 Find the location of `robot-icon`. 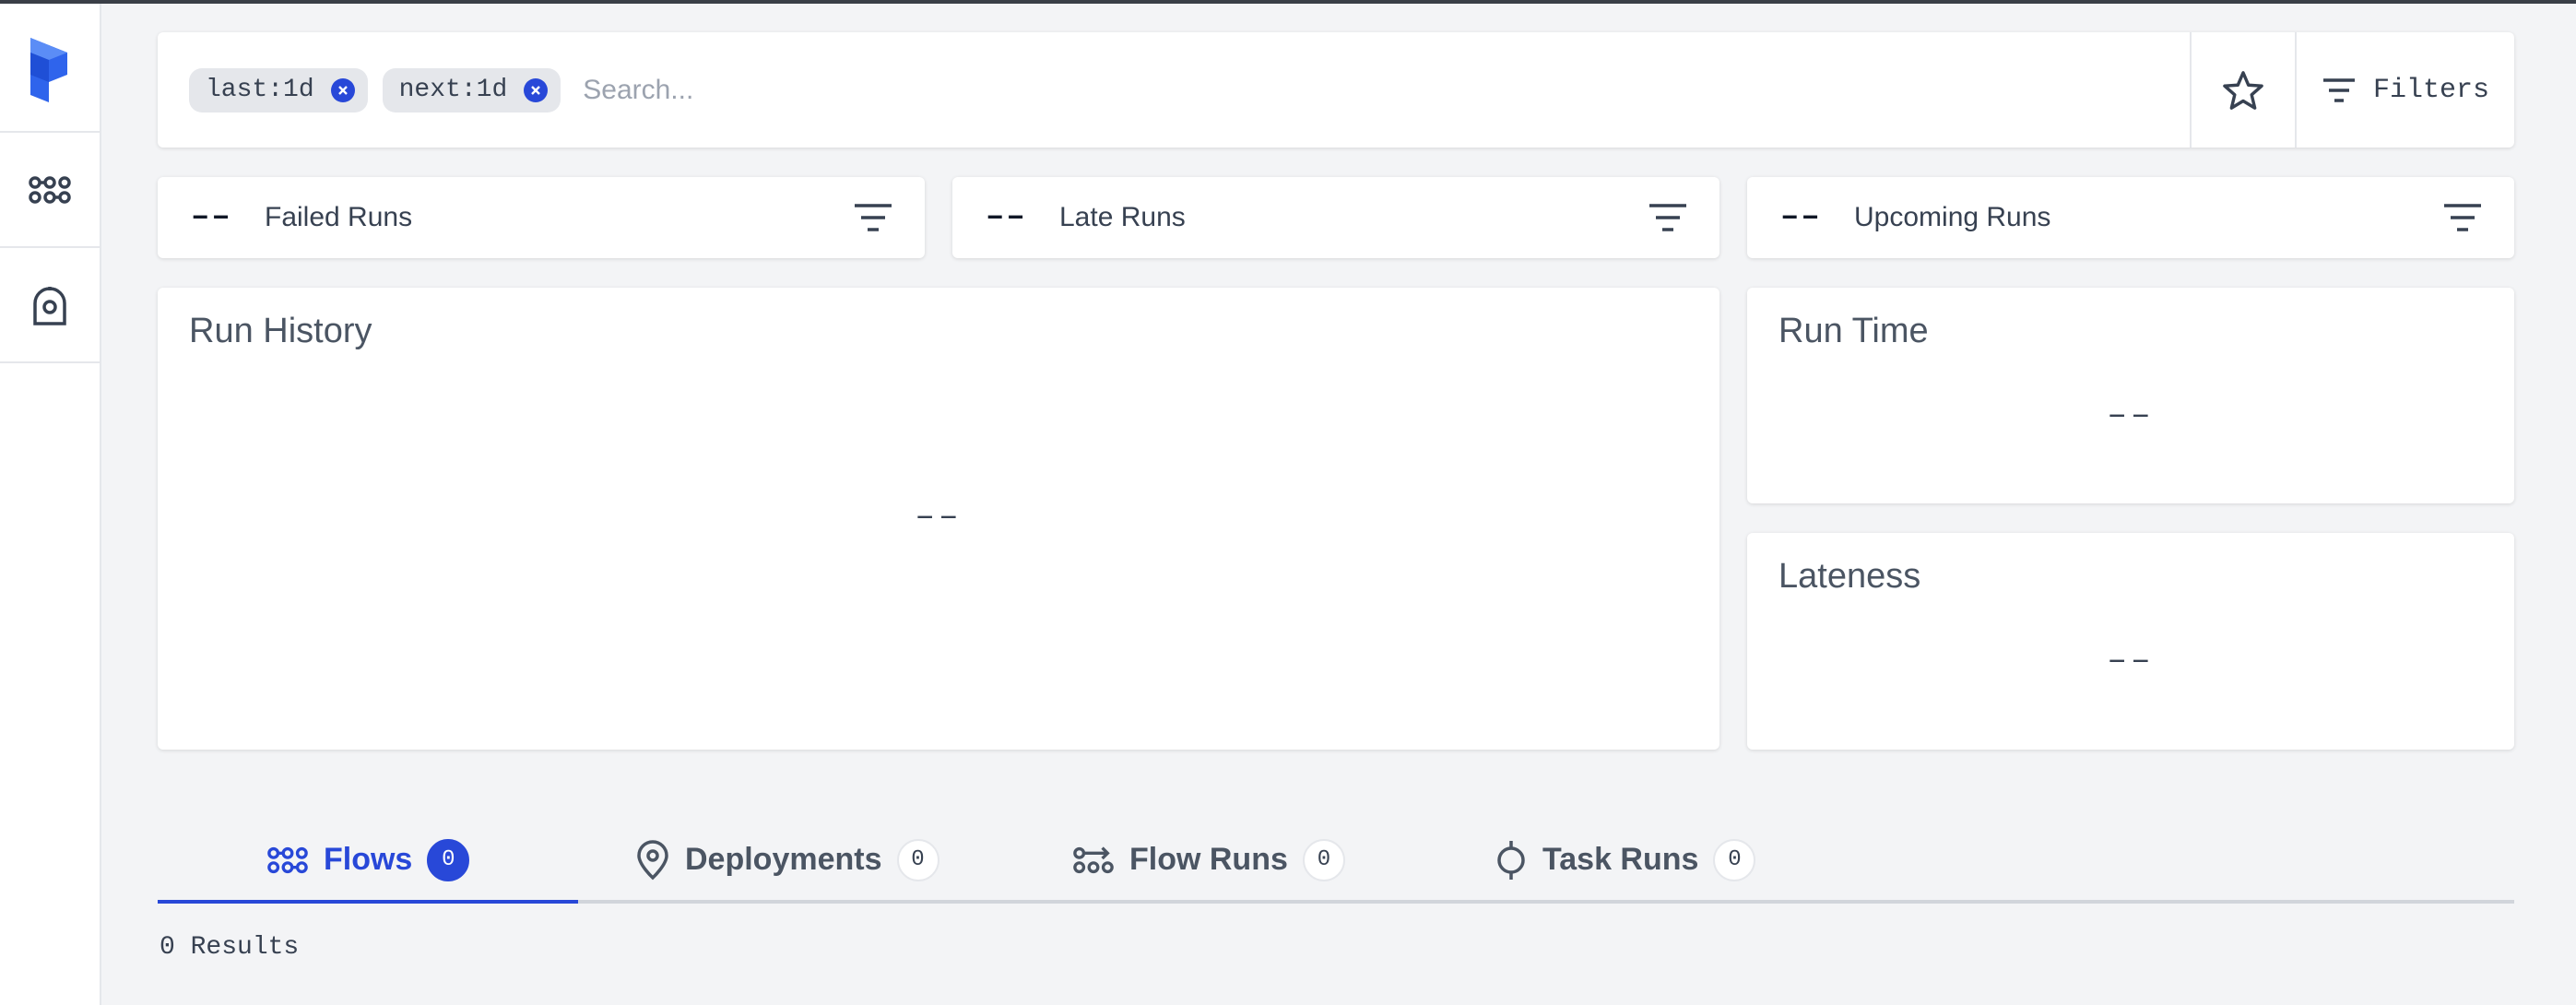

robot-icon is located at coordinates (49, 305).